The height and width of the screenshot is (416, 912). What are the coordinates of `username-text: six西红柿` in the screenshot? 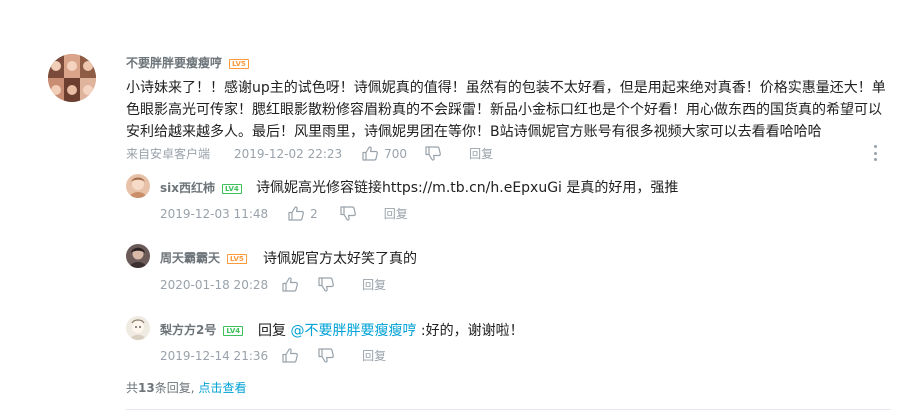 It's located at (187, 188).